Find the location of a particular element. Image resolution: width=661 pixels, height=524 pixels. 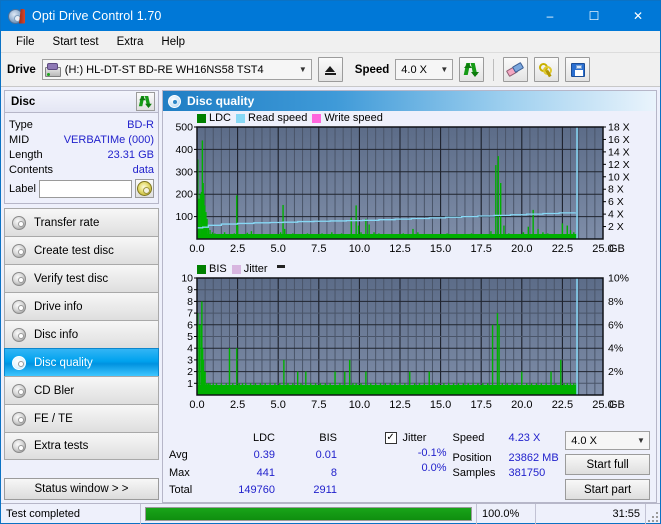

jitter-marker-icon is located at coordinates (280, 266).